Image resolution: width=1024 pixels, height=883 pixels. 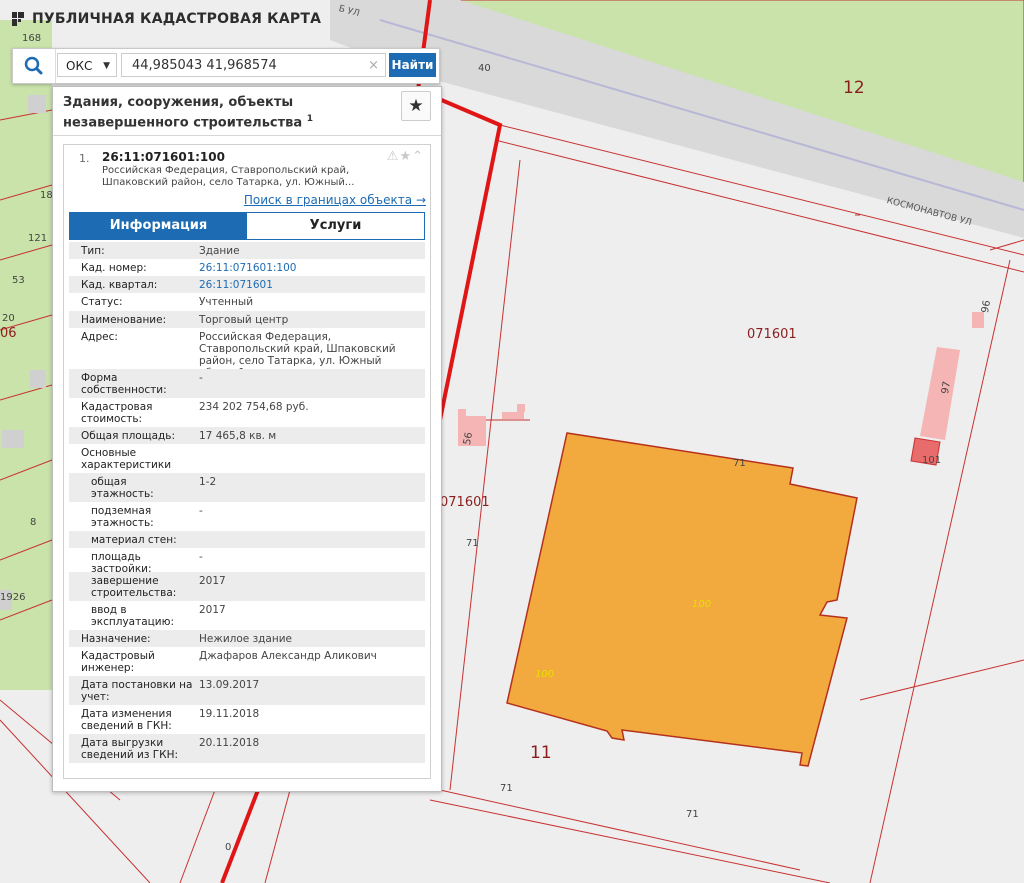 What do you see at coordinates (128, 436) in the screenshot?
I see `attribute-label: Общая площадь:` at bounding box center [128, 436].